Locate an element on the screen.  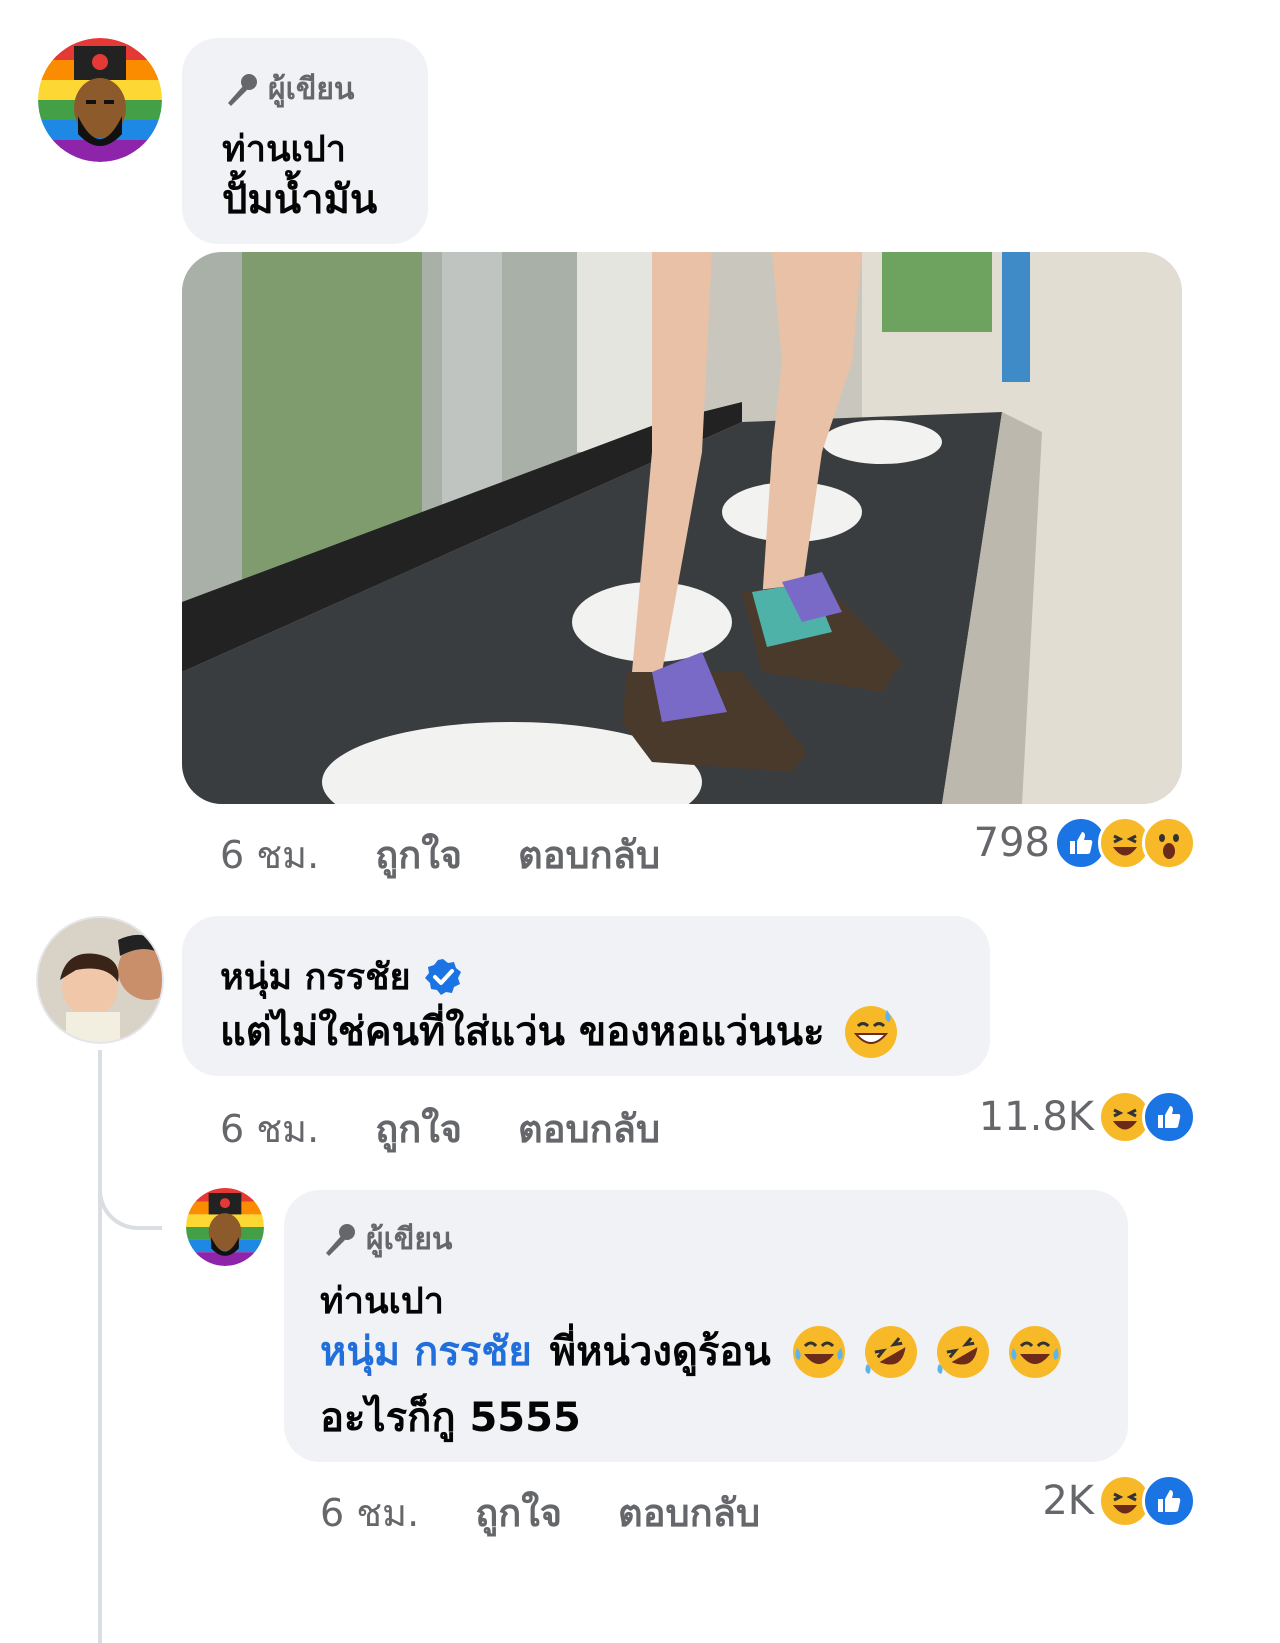
reaction-count: 798 is located at coordinates (1011, 843).